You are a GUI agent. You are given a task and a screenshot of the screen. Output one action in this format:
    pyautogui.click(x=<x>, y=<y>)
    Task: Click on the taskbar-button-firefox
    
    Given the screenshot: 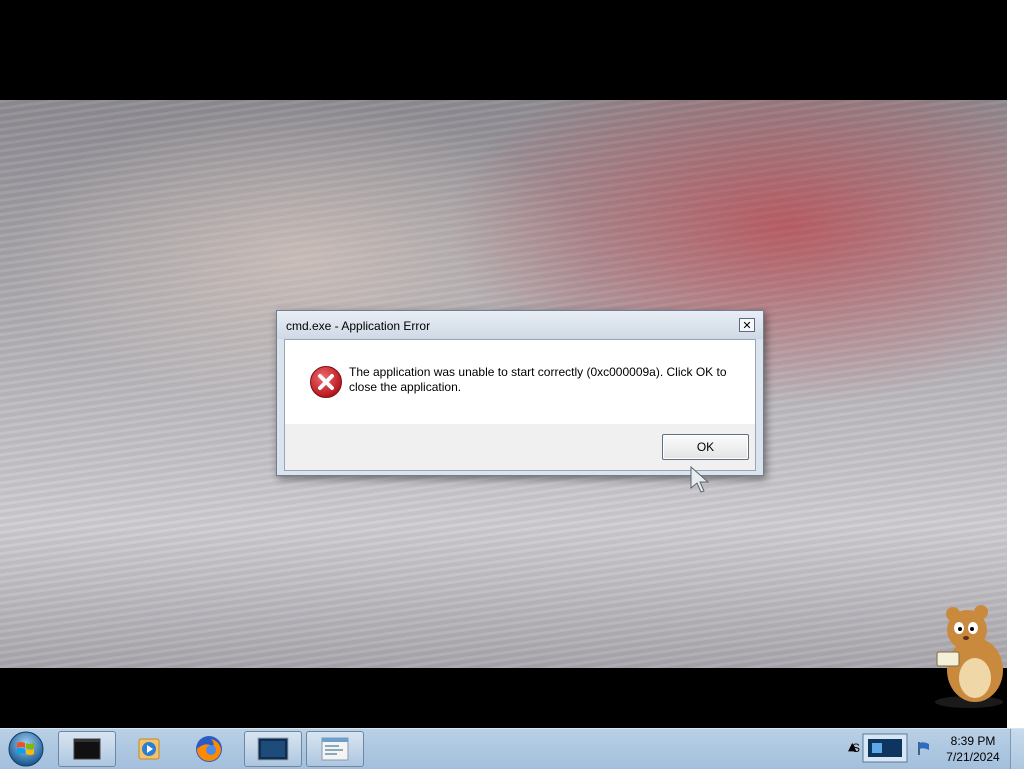 What is the action you would take?
    pyautogui.click(x=209, y=749)
    